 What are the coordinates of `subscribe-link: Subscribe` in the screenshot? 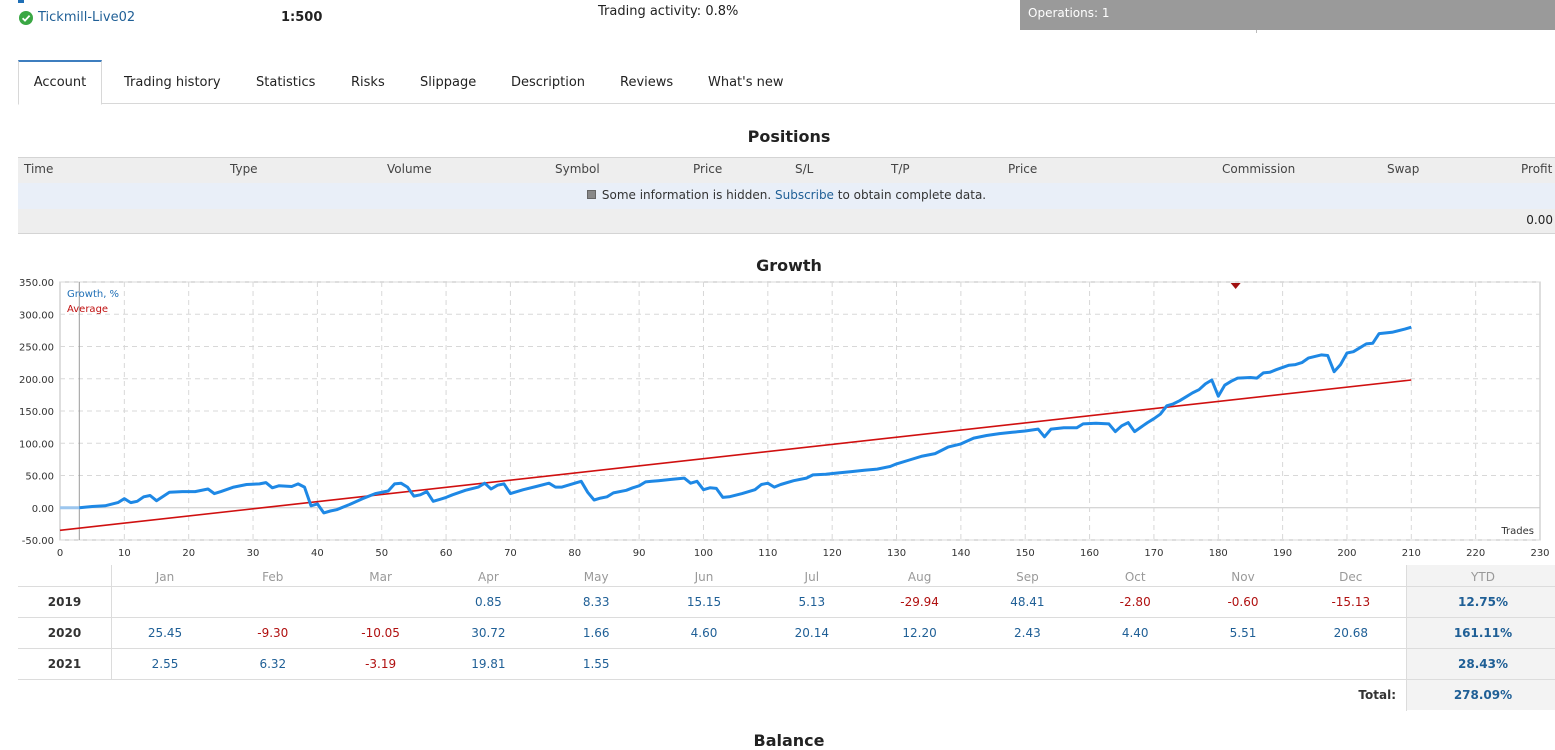 It's located at (804, 195).